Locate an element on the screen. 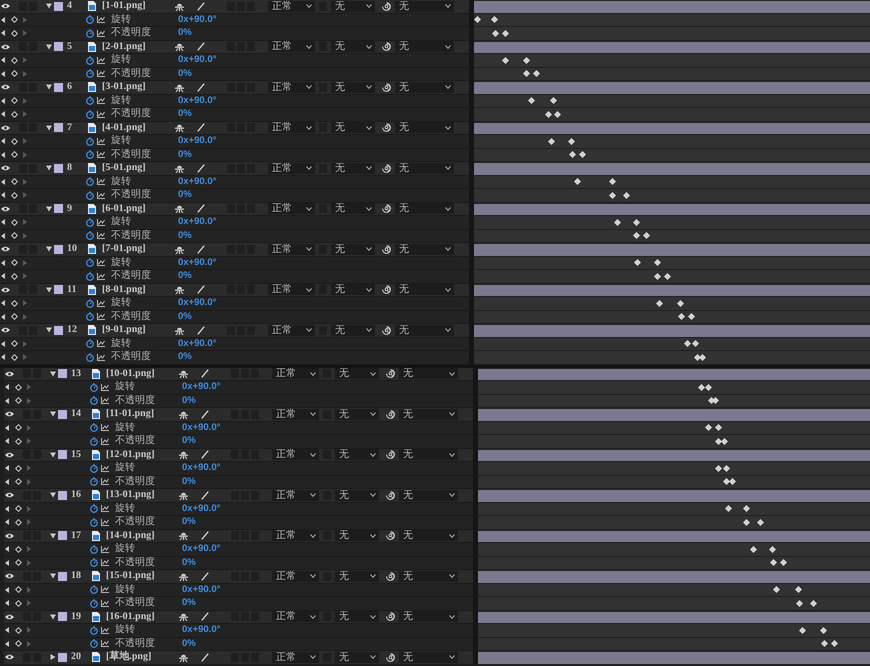 This screenshot has width=870, height=666. layer-name: [3-01.png] is located at coordinates (138, 87).